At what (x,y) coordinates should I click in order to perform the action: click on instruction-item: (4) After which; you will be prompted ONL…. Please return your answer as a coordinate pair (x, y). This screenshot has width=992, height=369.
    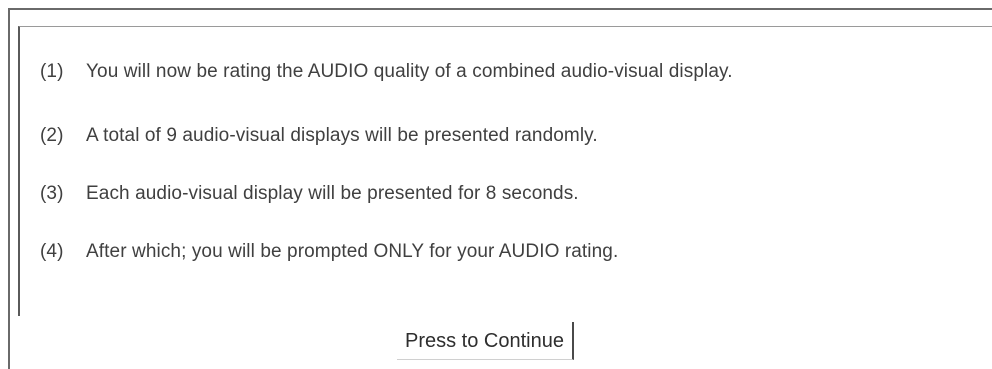
    Looking at the image, I should click on (329, 252).